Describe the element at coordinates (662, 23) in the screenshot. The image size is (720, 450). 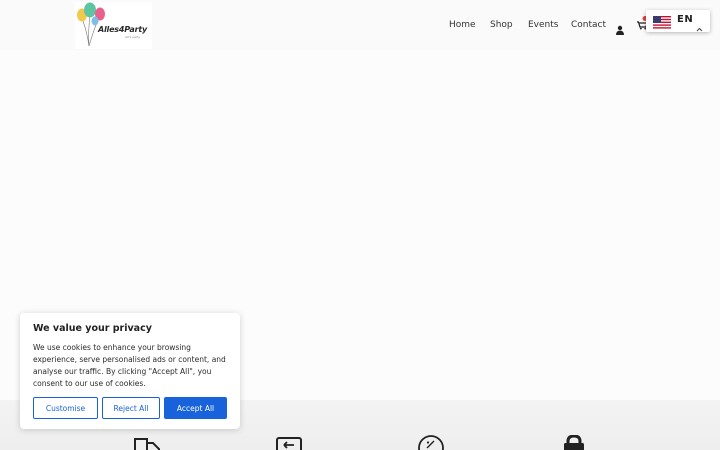
I see `us-flag-icon` at that location.